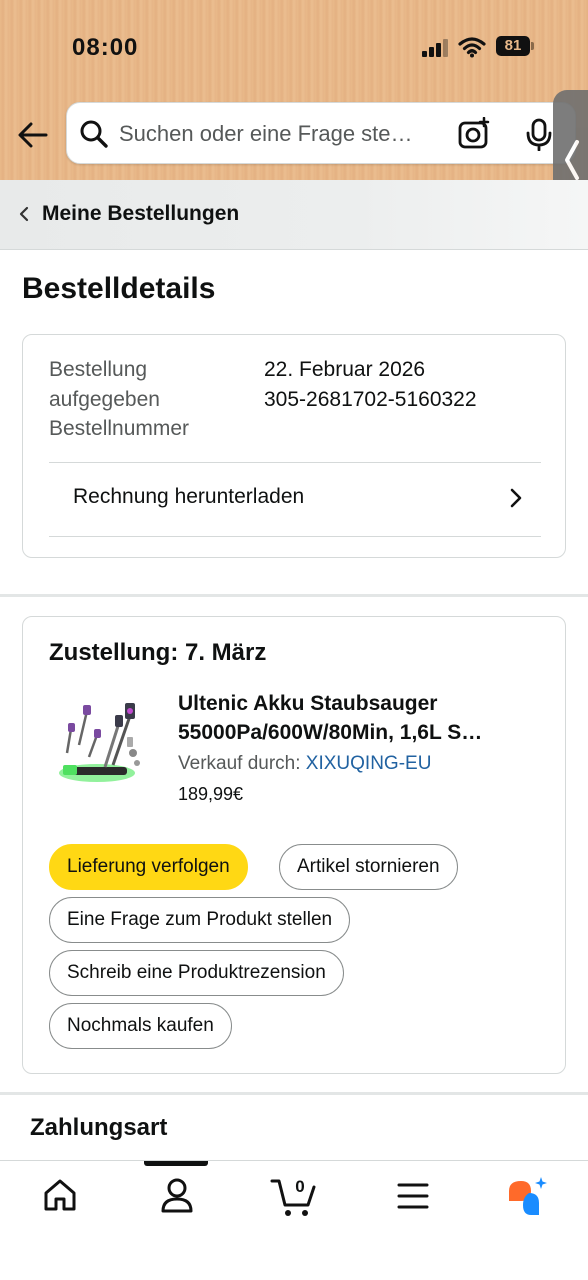  What do you see at coordinates (294, 1220) in the screenshot?
I see `bottom-navigation: 0` at bounding box center [294, 1220].